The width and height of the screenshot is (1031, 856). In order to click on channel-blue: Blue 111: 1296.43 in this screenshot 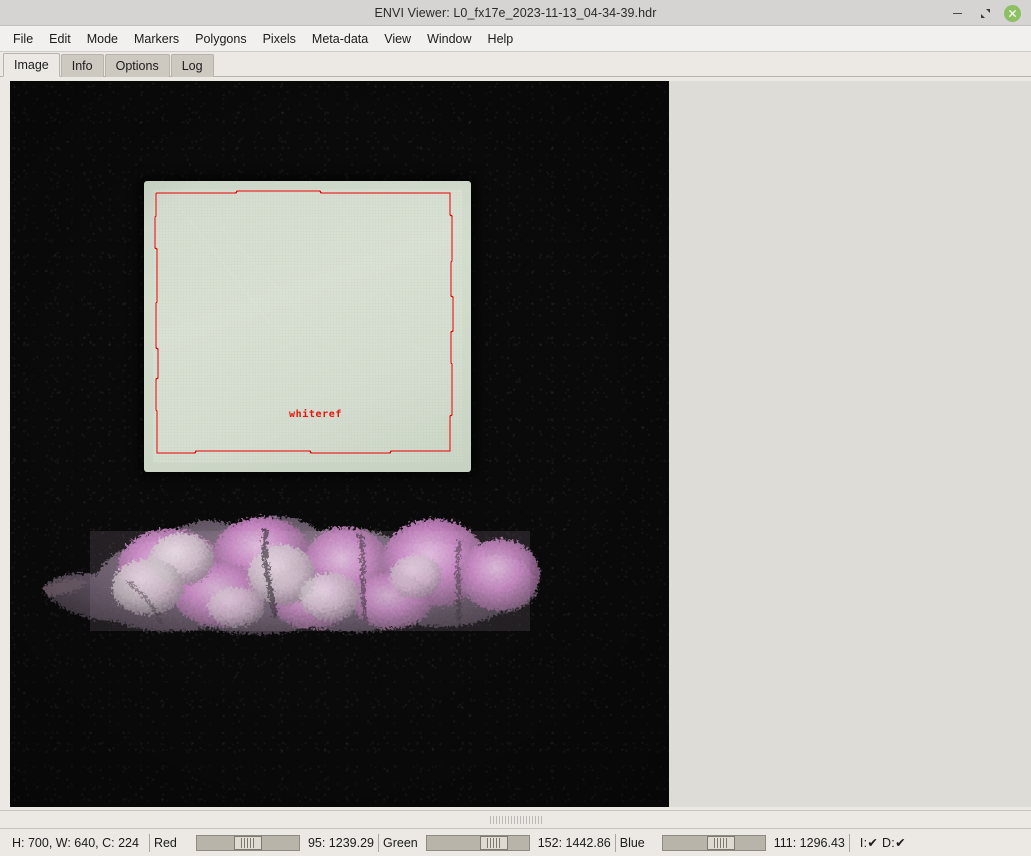, I will do `click(732, 842)`.